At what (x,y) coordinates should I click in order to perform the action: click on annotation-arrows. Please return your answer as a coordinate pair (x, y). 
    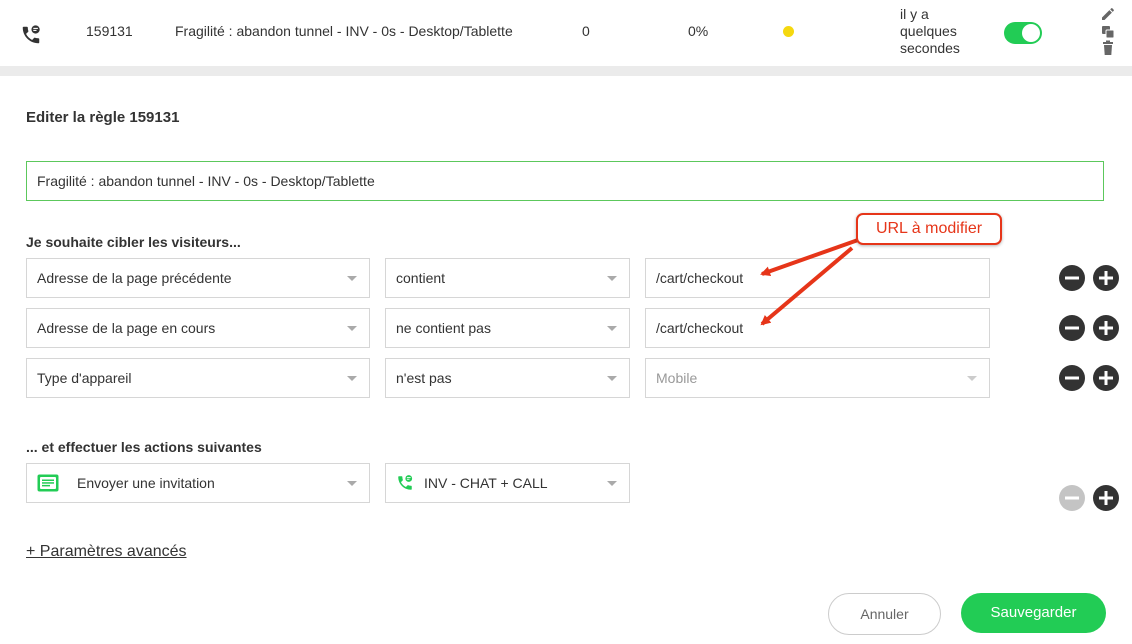
    Looking at the image, I should click on (809, 282).